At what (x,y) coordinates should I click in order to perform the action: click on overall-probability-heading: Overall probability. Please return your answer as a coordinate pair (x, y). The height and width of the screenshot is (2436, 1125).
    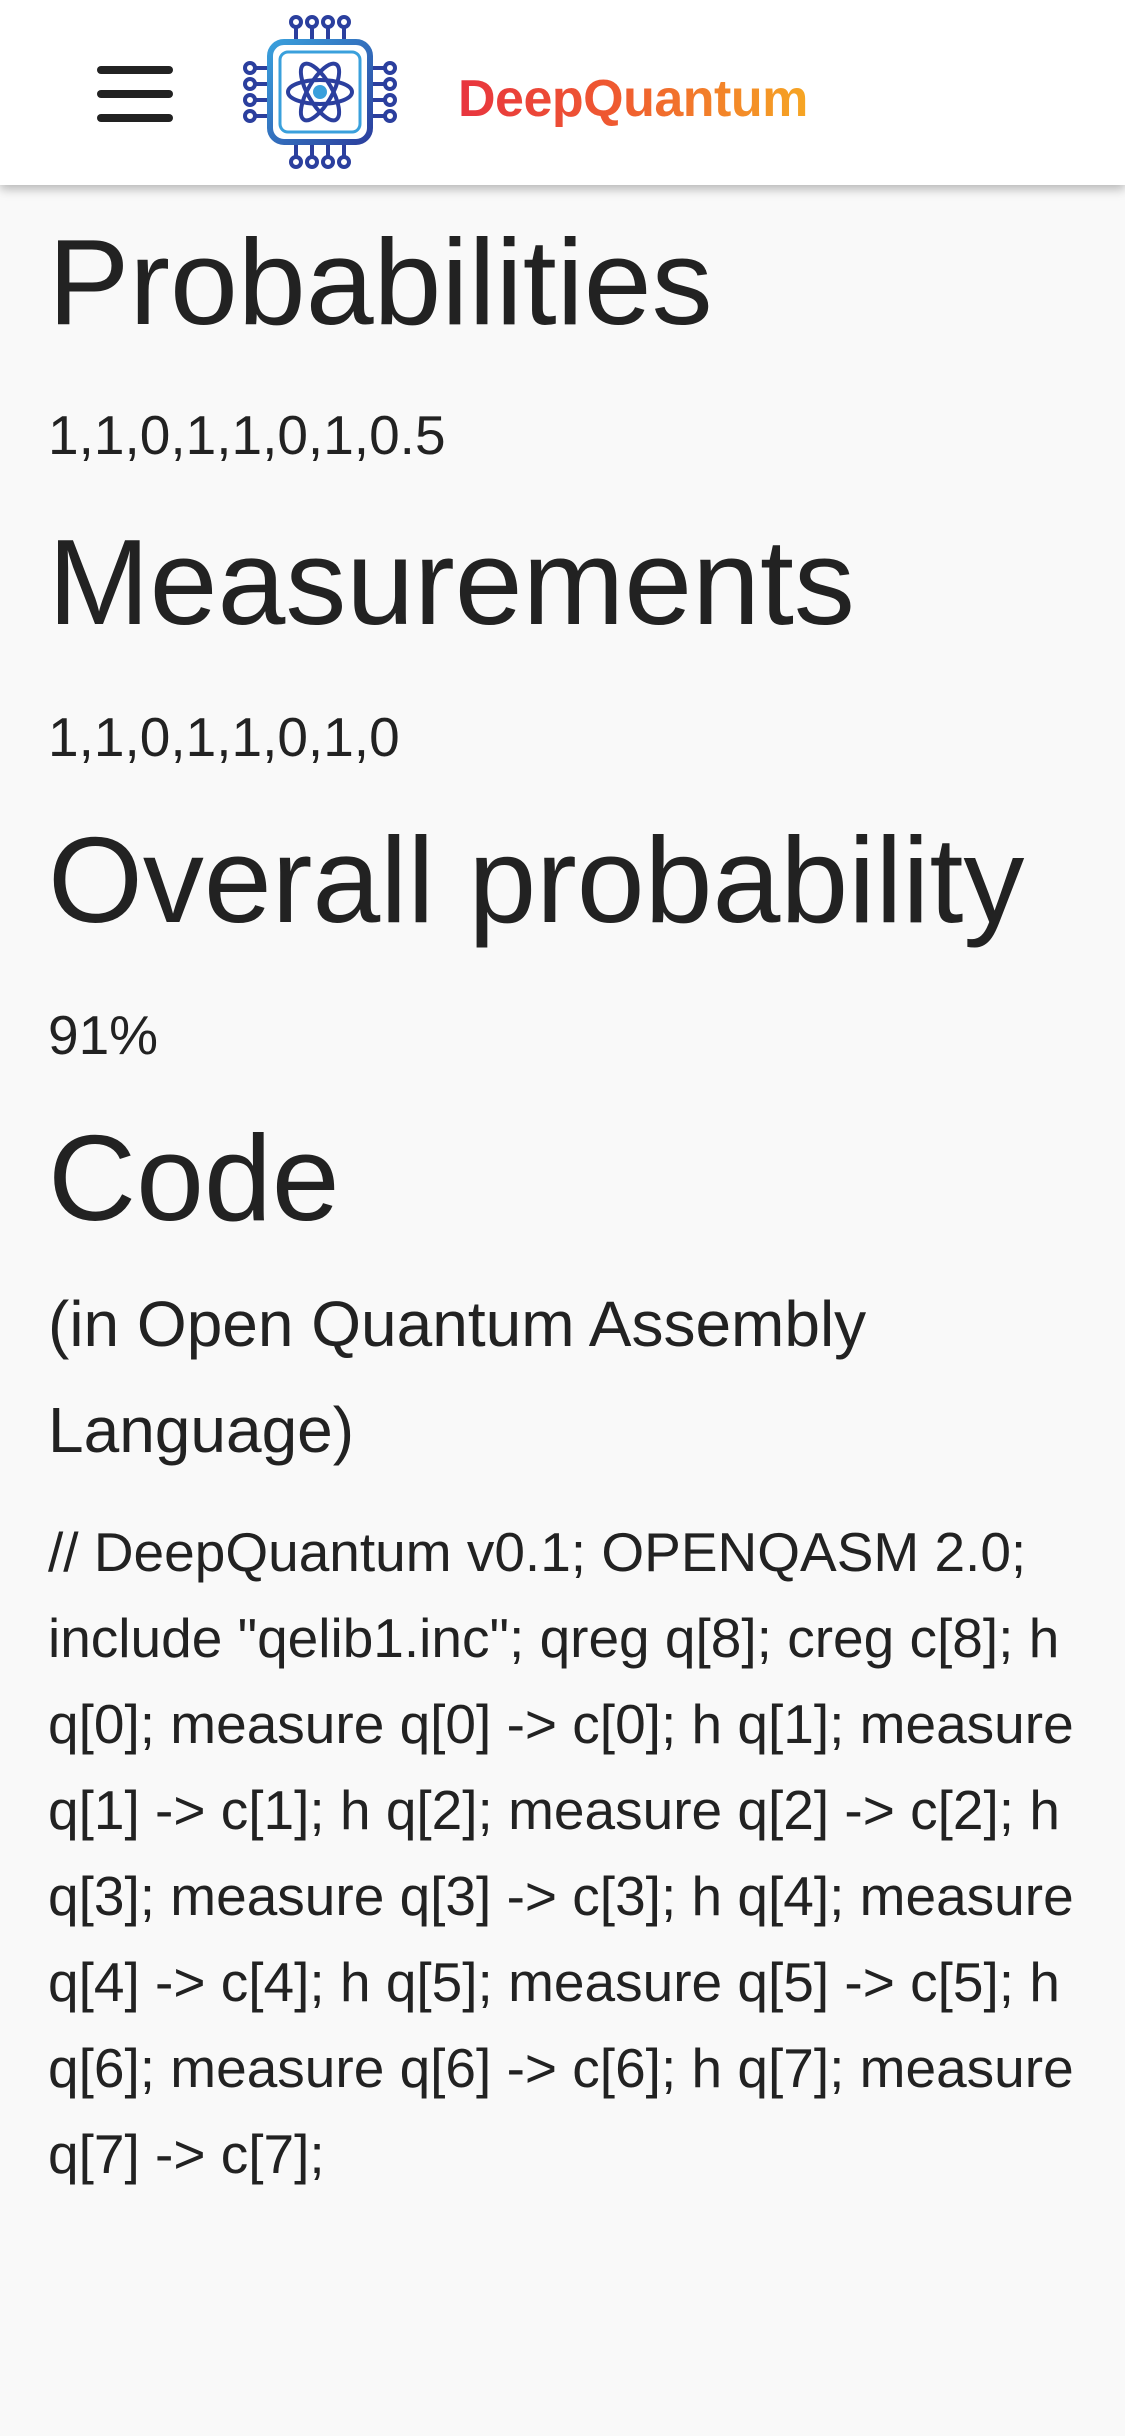
    Looking at the image, I should click on (536, 880).